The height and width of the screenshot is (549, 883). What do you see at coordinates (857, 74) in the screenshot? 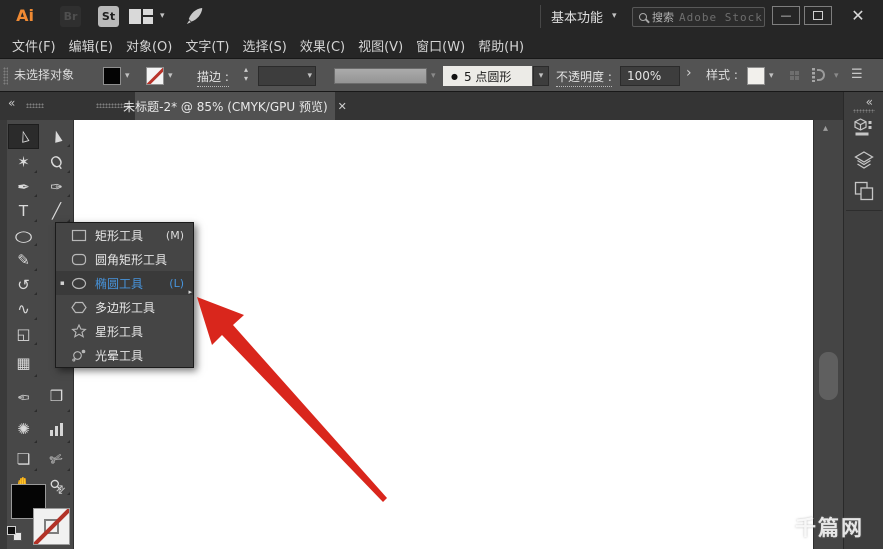
I see `panel-menu-icon: ☰` at bounding box center [857, 74].